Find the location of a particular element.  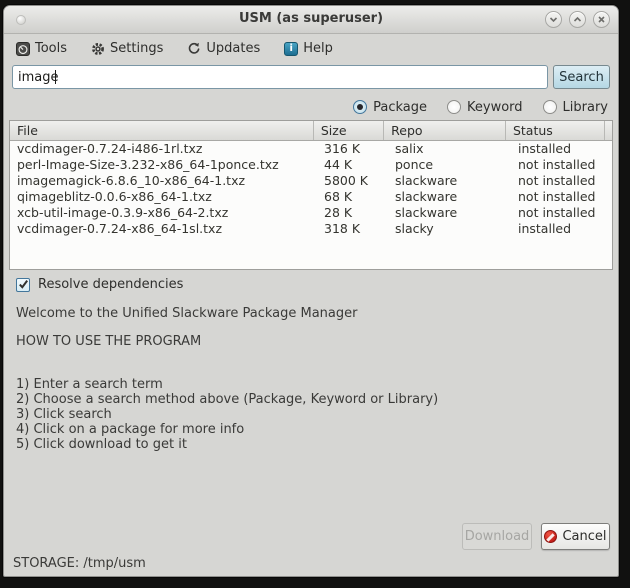

maximize-button is located at coordinates (577, 19).